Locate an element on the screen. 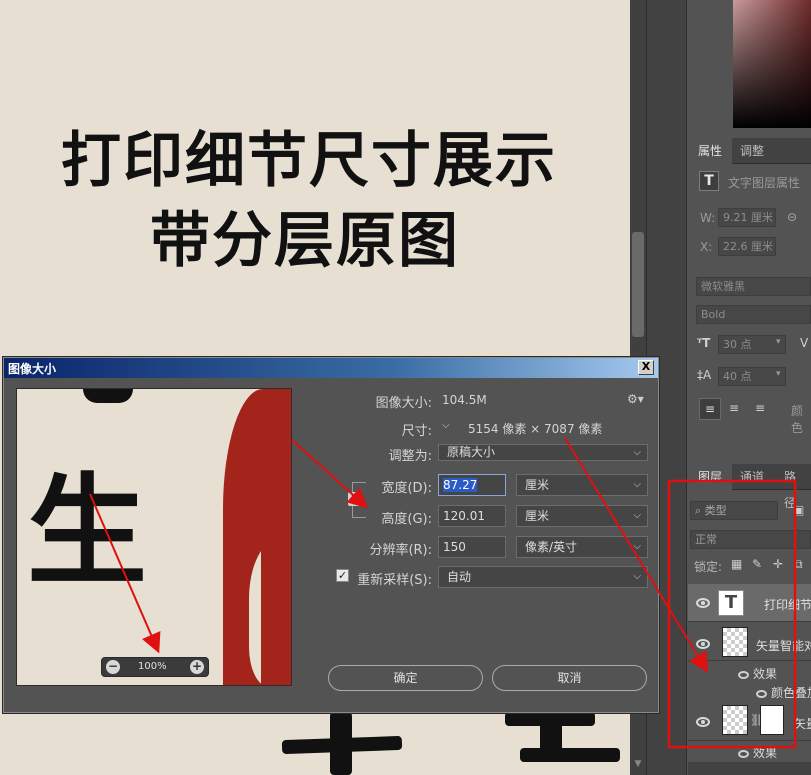  w-field: 9.21 厘米 is located at coordinates (747, 217).